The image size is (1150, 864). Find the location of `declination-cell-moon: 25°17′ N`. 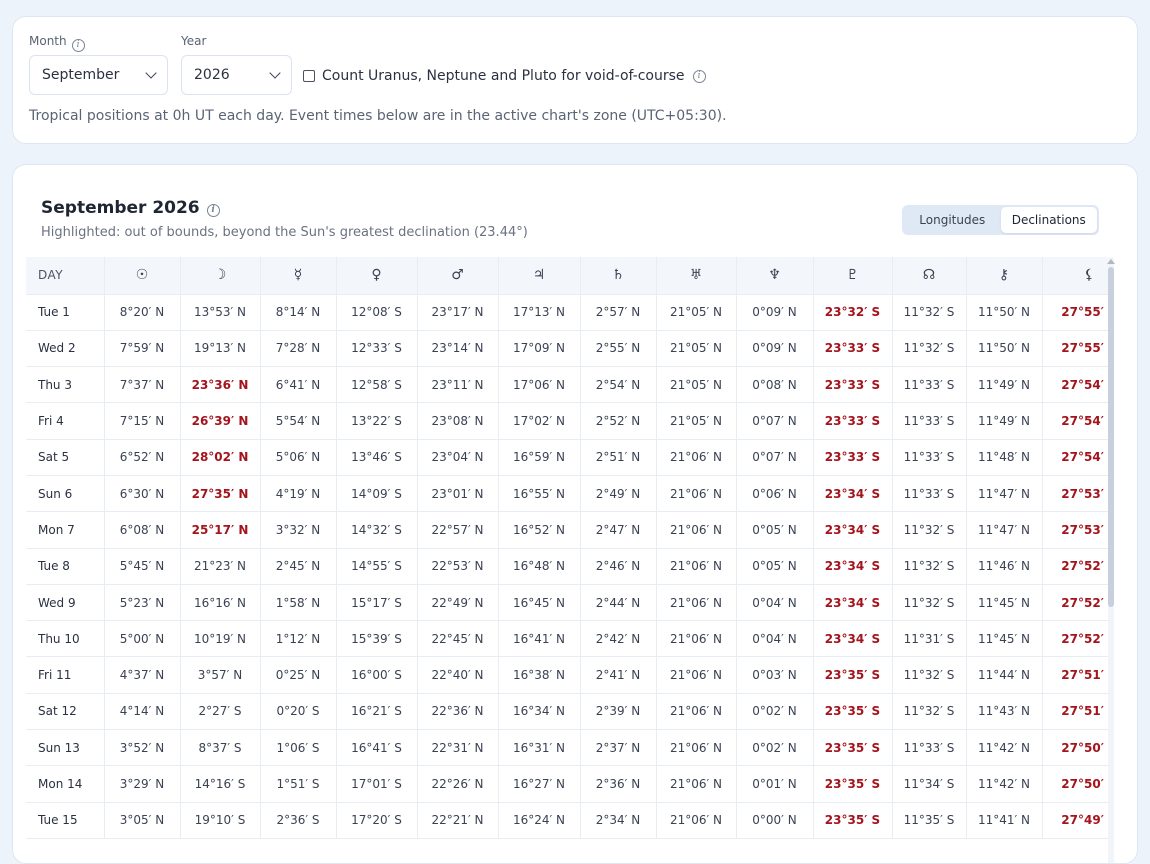

declination-cell-moon: 25°17′ N is located at coordinates (220, 530).